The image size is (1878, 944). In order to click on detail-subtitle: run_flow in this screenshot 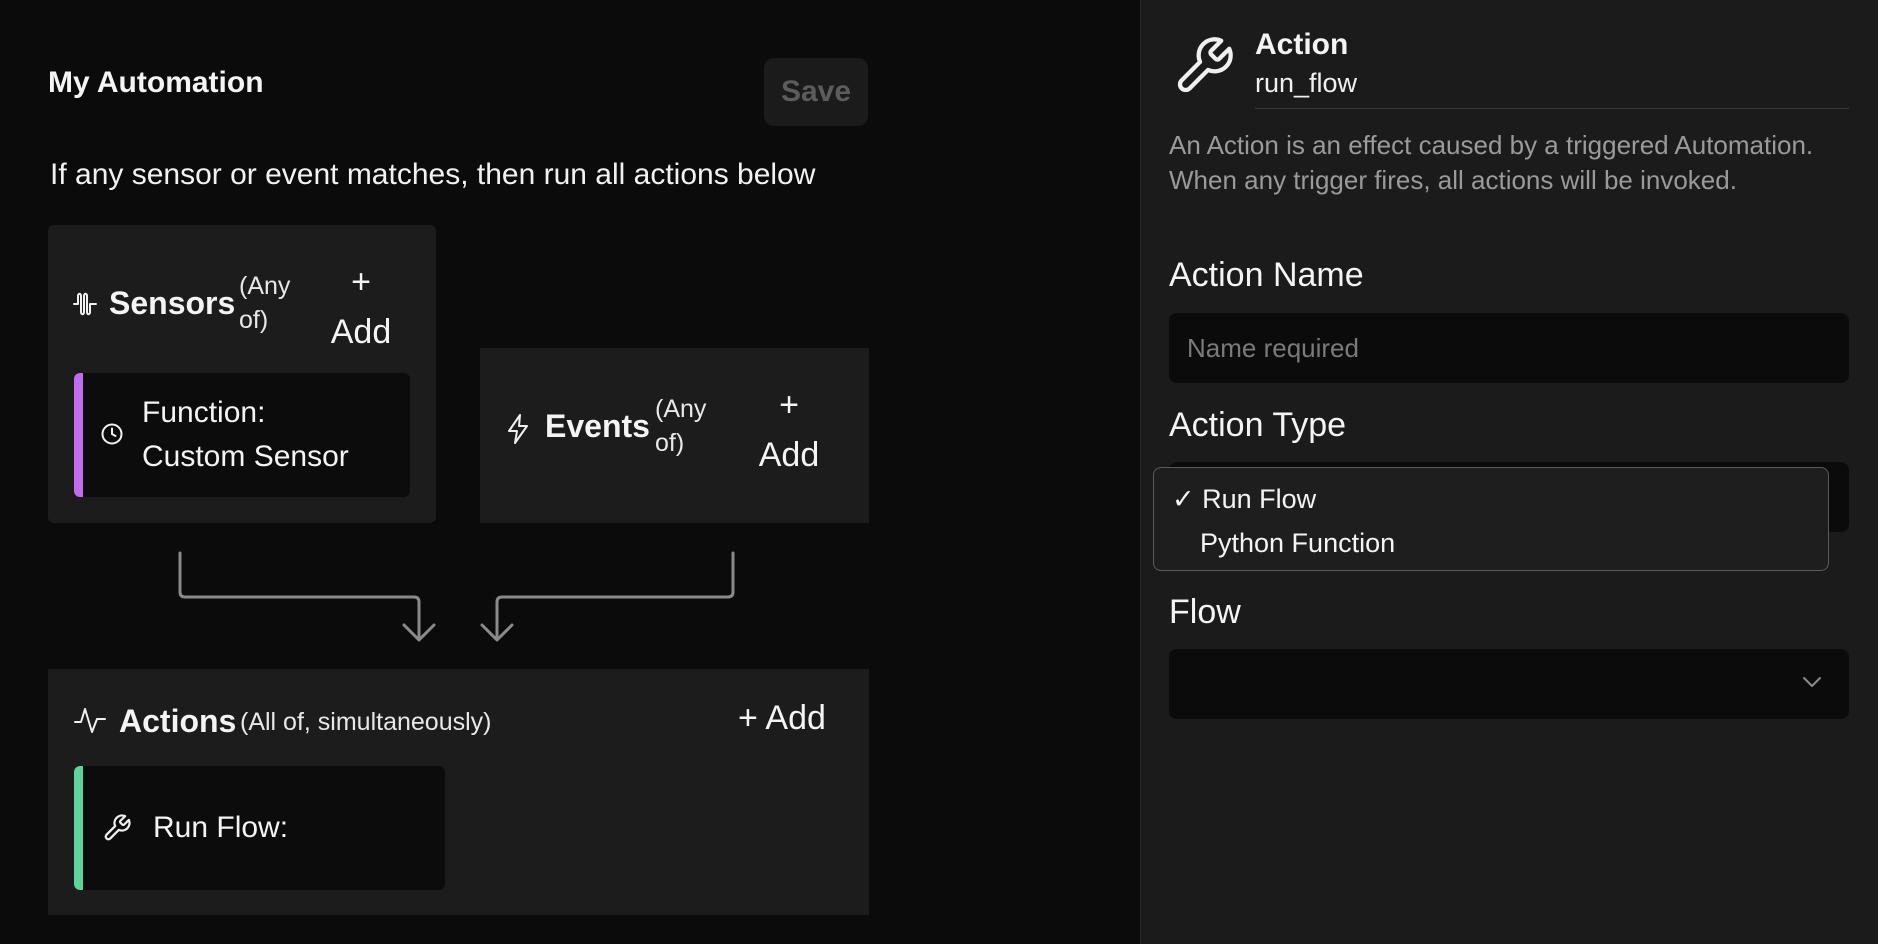, I will do `click(1306, 83)`.